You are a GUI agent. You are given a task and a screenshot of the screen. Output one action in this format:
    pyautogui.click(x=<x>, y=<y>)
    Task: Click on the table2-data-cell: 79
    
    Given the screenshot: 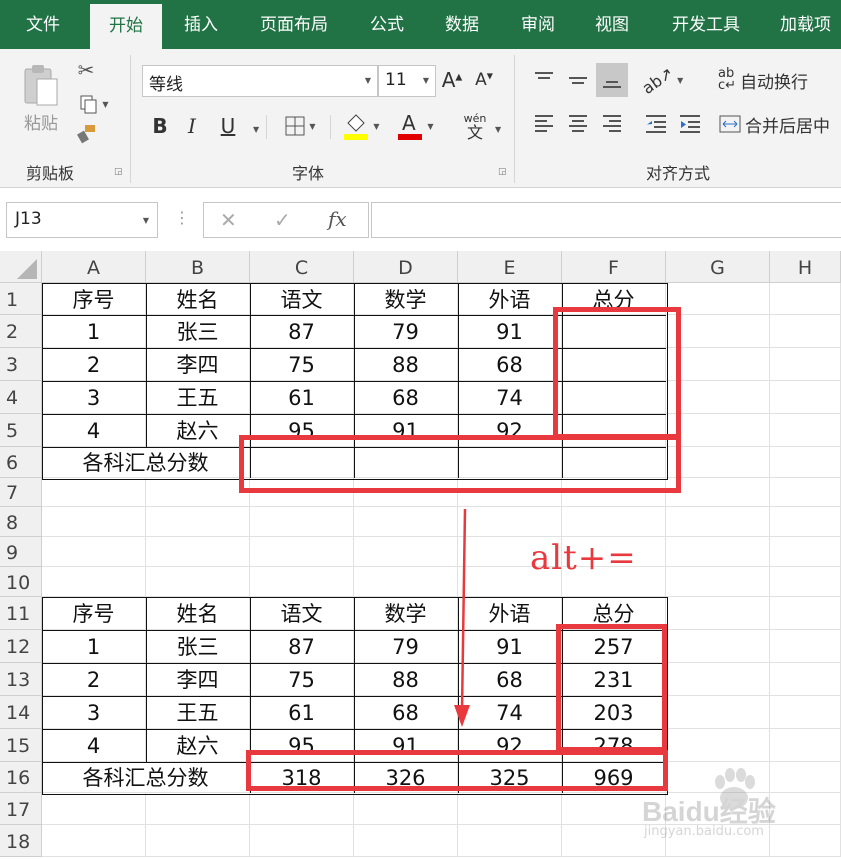 What is the action you would take?
    pyautogui.click(x=406, y=646)
    